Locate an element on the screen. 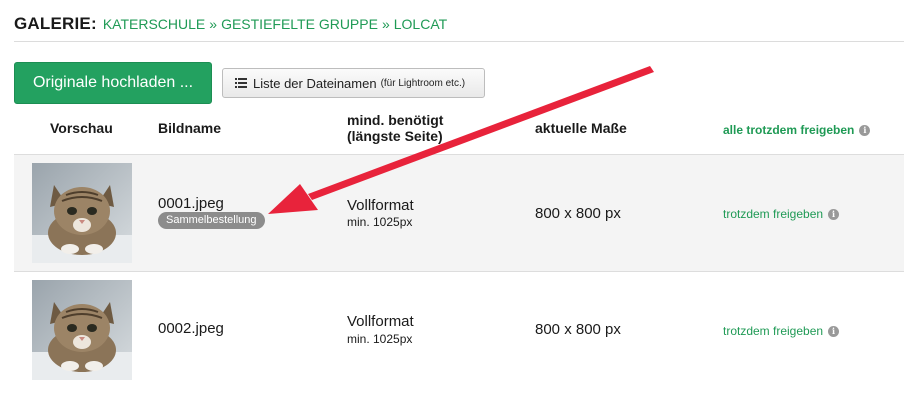 The width and height of the screenshot is (922, 403). breadcrumb-item-lolcat: LOLCAT is located at coordinates (420, 24).